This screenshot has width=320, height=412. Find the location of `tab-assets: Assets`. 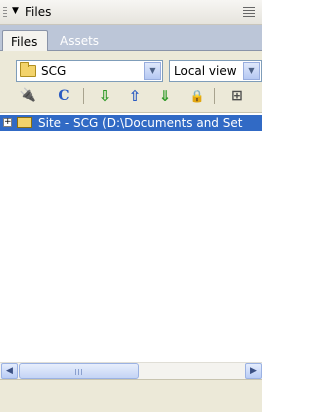

tab-assets: Assets is located at coordinates (79, 40).